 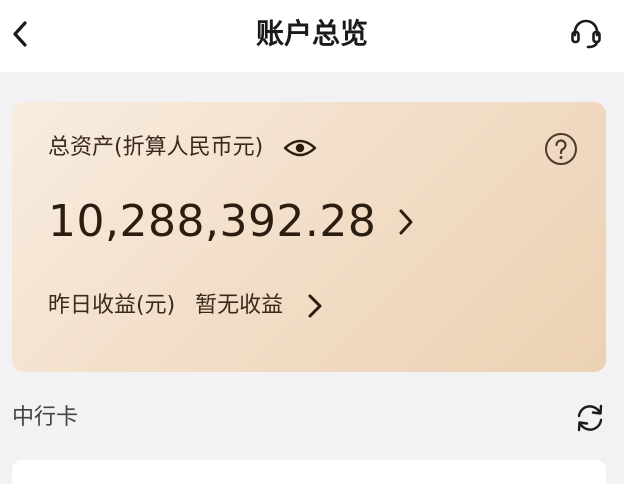 I want to click on total-assets-label-row: 总资产(折算人民币元), so click(x=182, y=148).